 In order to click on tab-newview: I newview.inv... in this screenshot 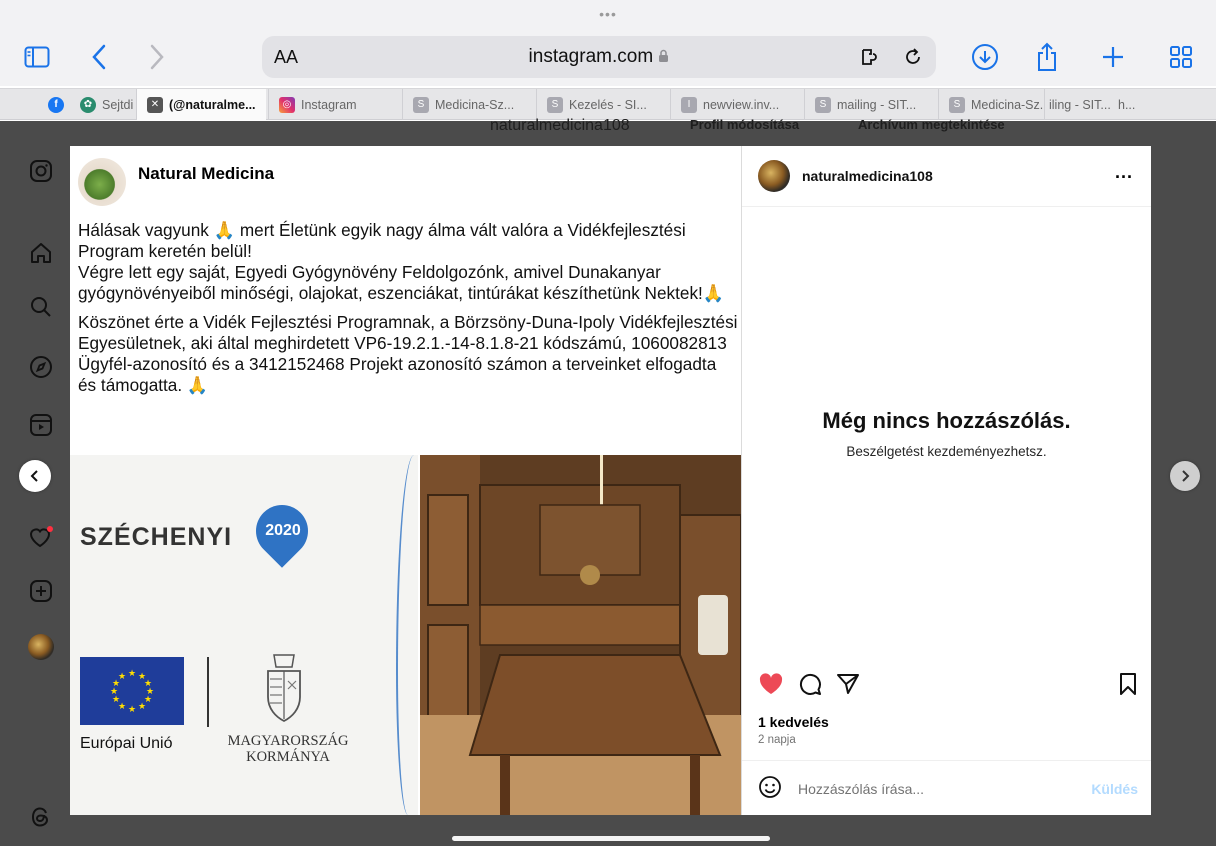, I will do `click(737, 104)`.